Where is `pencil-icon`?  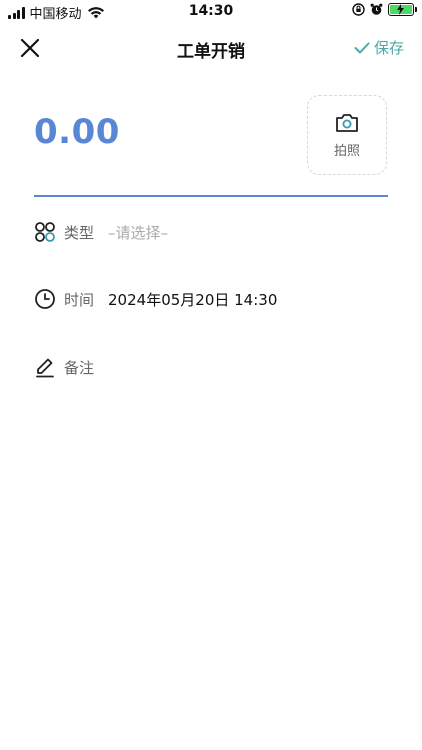
pencil-icon is located at coordinates (45, 368).